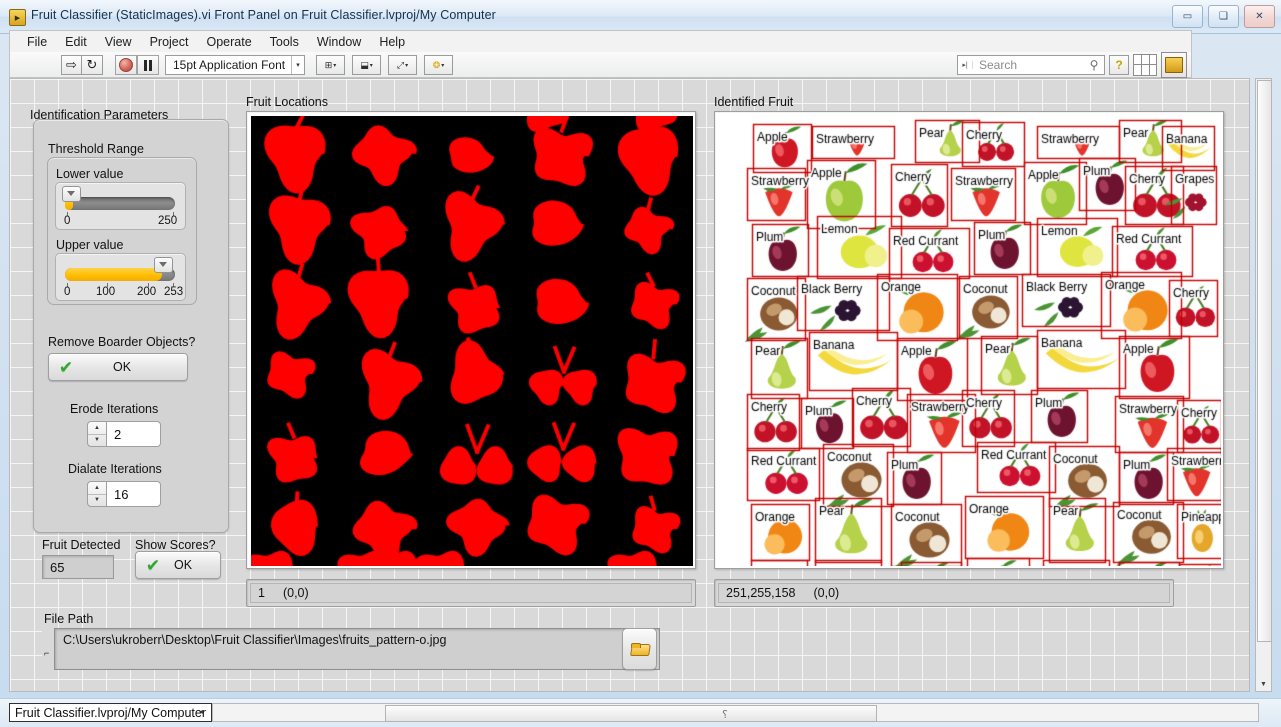  I want to click on lower-slider-track, so click(120, 203).